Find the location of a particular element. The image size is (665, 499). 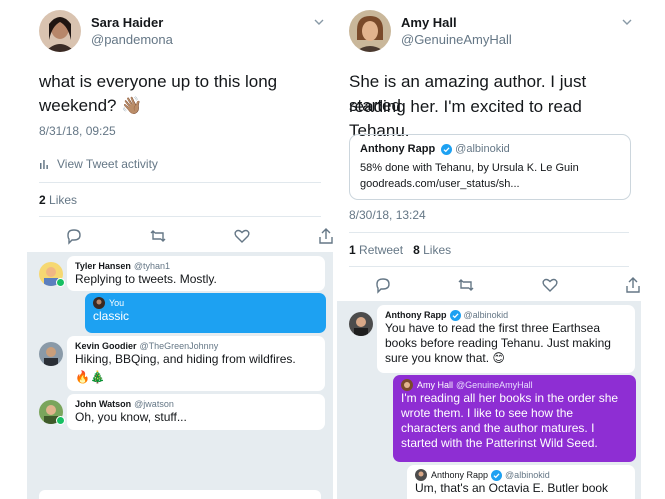

tweet-author: Amy Hall @GenuineAmyHall is located at coordinates (430, 31).